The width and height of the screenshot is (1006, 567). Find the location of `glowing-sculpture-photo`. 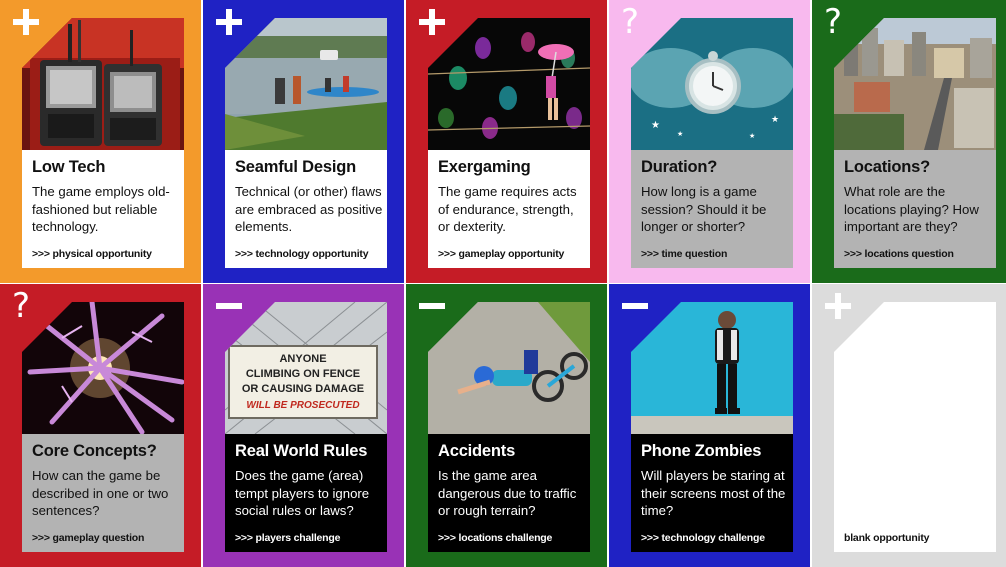

glowing-sculpture-photo is located at coordinates (103, 368).